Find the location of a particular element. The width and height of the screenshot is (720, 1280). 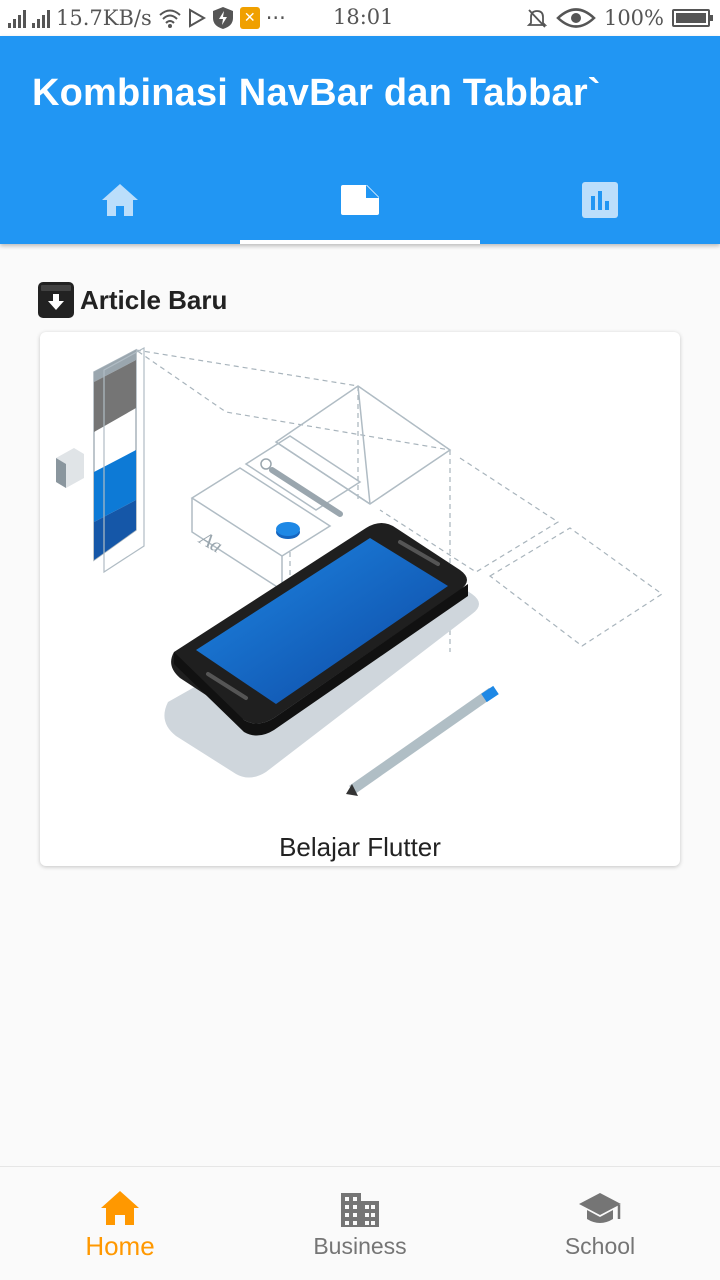

mute-bell-icon is located at coordinates (537, 18).